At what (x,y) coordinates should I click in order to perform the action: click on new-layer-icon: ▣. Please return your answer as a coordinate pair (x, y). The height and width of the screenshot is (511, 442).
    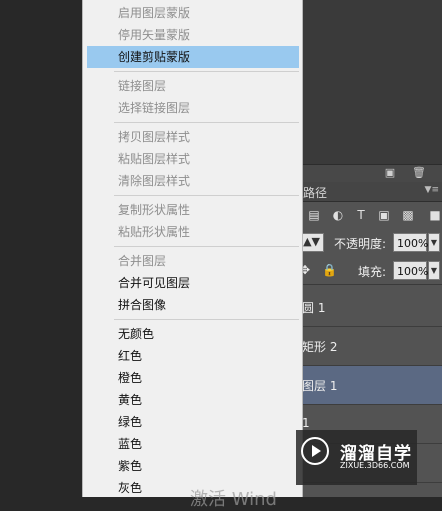
    Looking at the image, I should click on (390, 173).